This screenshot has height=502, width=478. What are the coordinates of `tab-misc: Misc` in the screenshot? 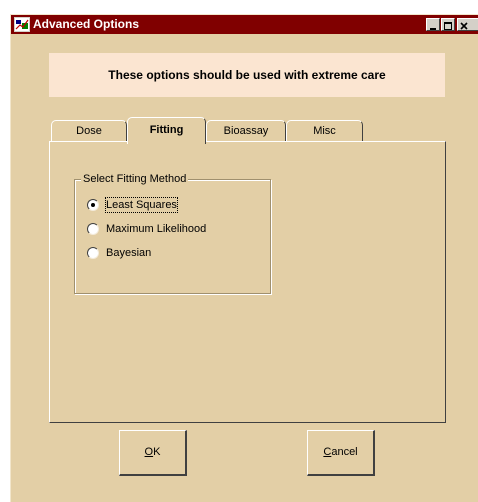 It's located at (324, 131).